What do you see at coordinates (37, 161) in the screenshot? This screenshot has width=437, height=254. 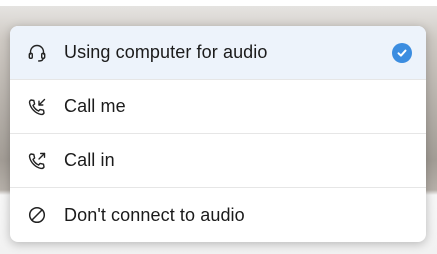 I see `phone-outgoing-icon` at bounding box center [37, 161].